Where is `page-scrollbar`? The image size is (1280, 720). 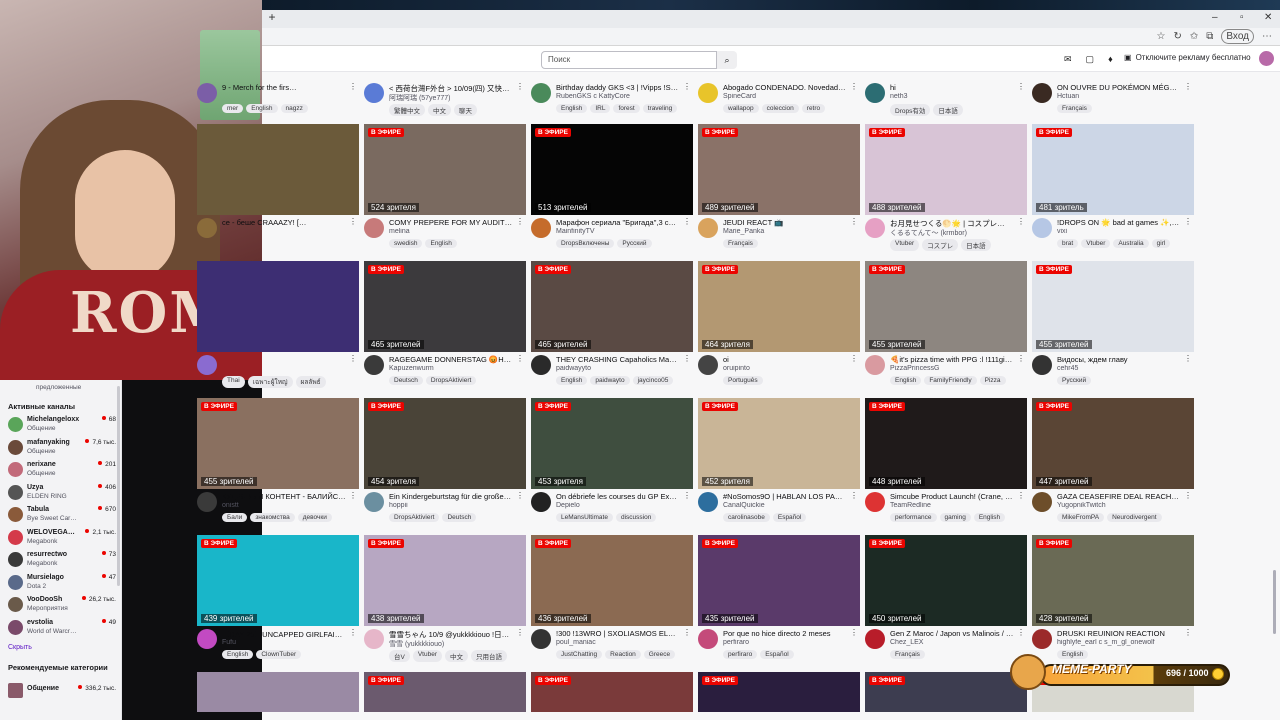
page-scrollbar is located at coordinates (1274, 602).